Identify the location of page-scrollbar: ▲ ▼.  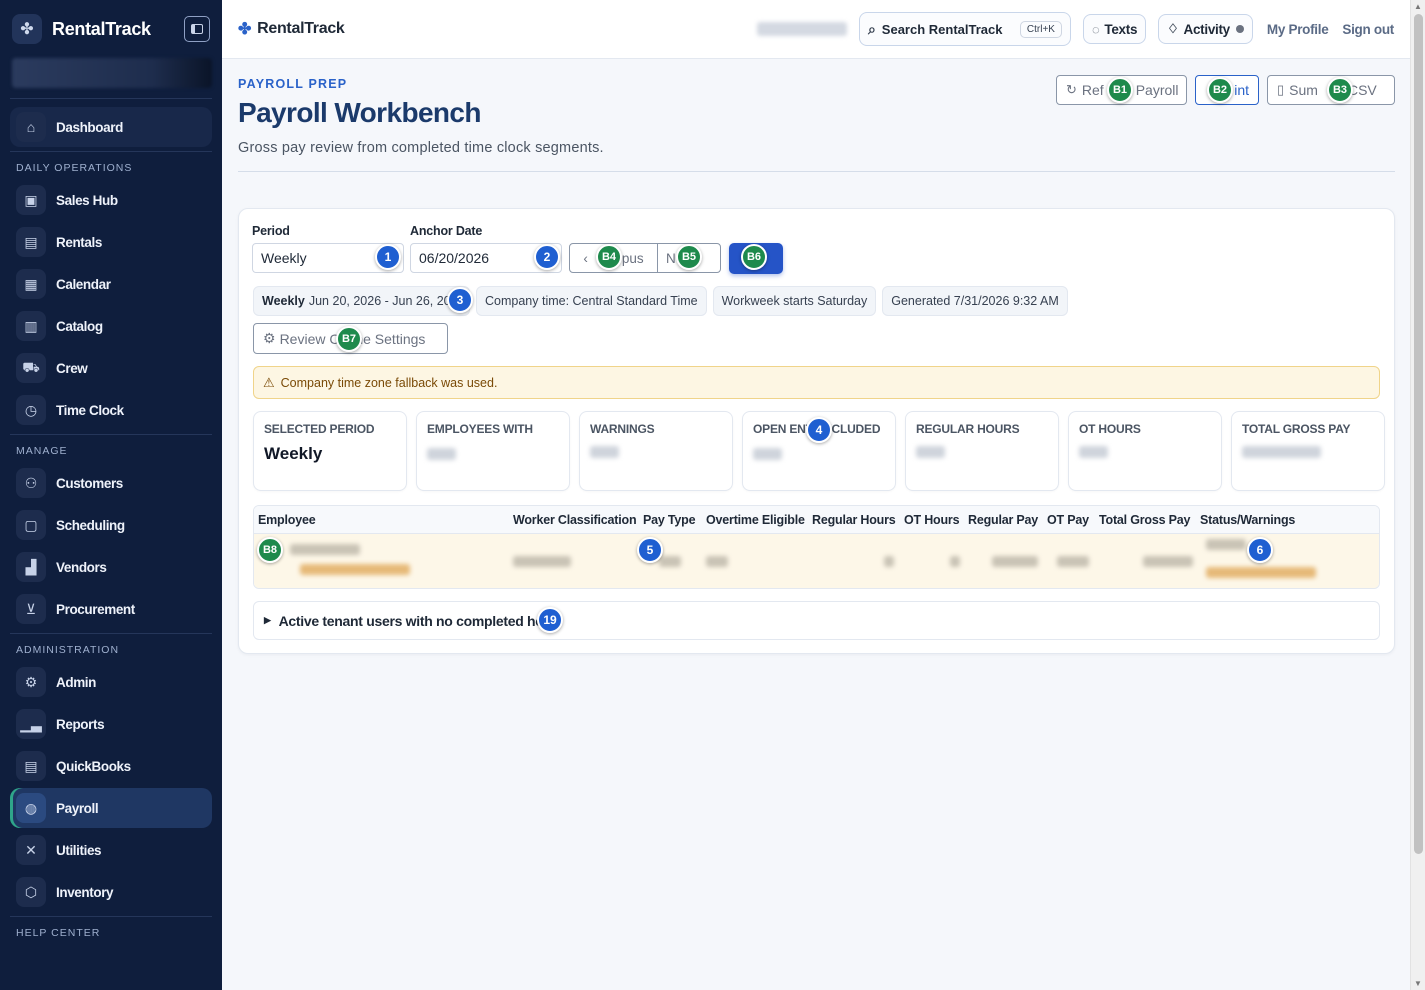
(1417, 495).